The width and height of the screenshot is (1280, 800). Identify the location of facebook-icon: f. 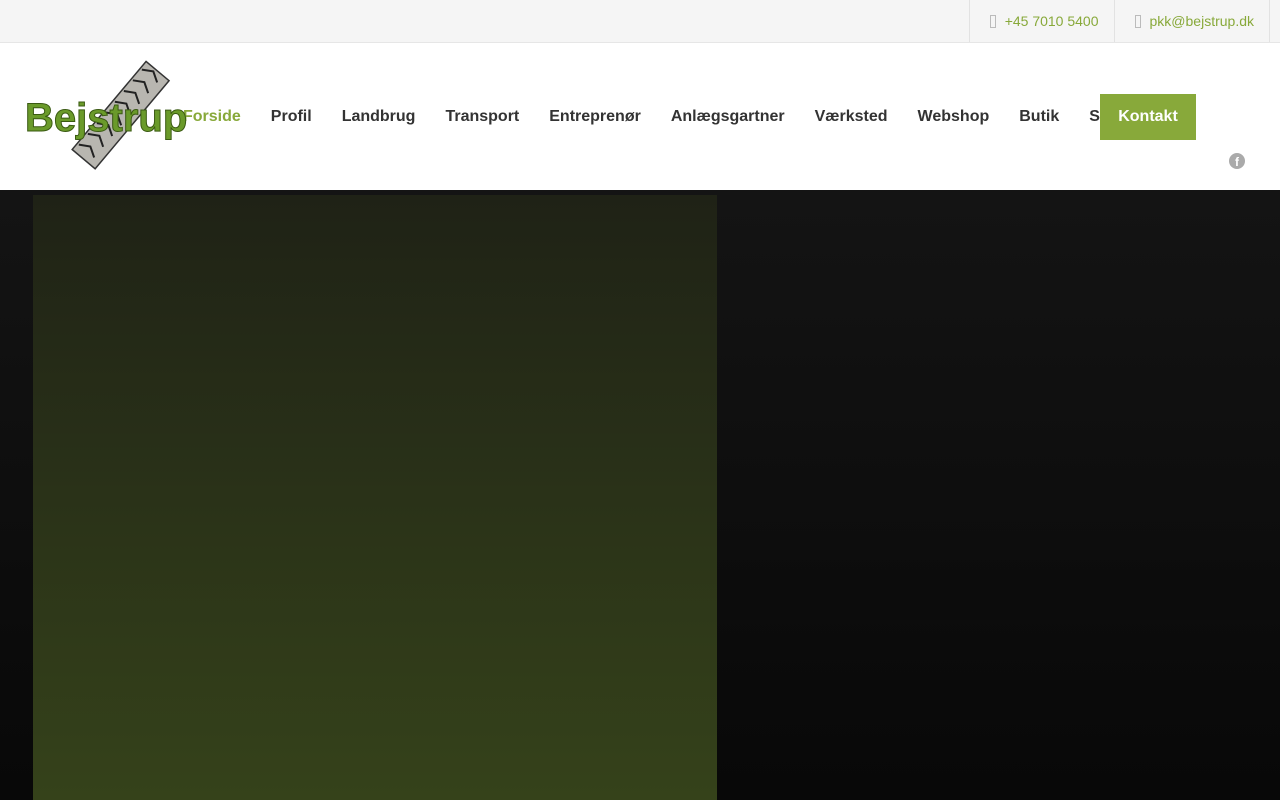
(1237, 161).